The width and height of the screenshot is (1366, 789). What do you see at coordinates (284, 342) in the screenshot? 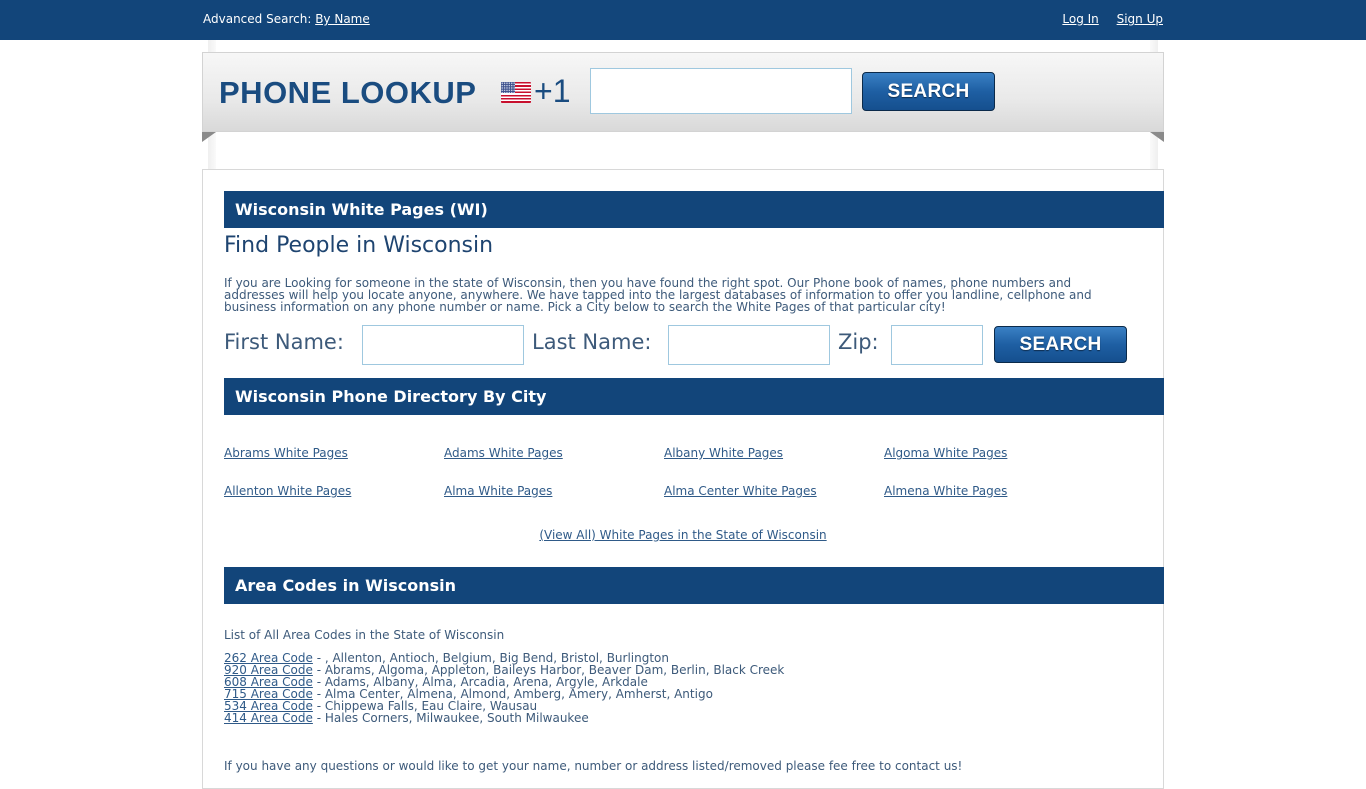
I see `first-name-label: First Name:` at bounding box center [284, 342].